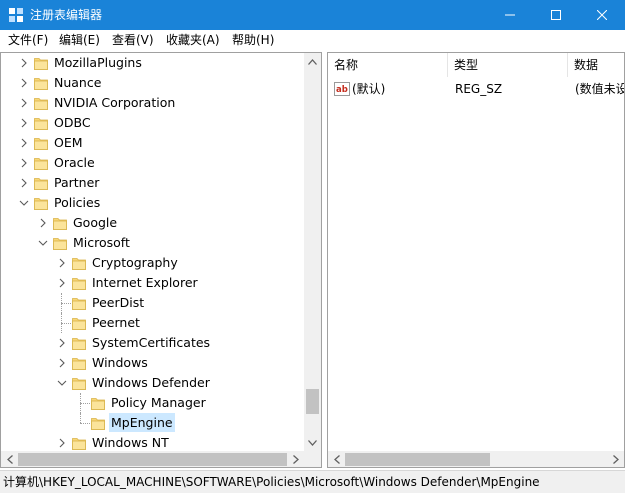  I want to click on minimize-button, so click(510, 15).